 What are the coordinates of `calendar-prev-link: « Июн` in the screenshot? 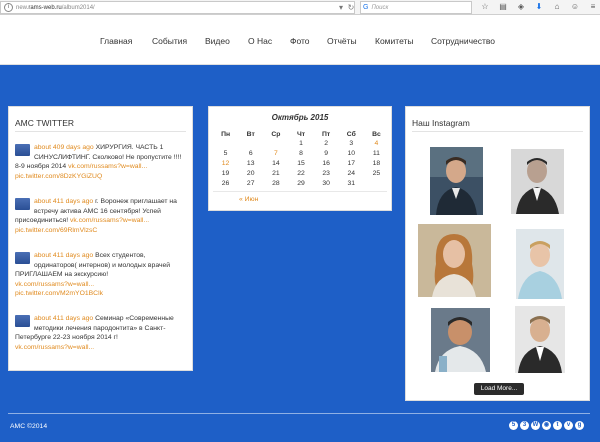 It's located at (248, 199).